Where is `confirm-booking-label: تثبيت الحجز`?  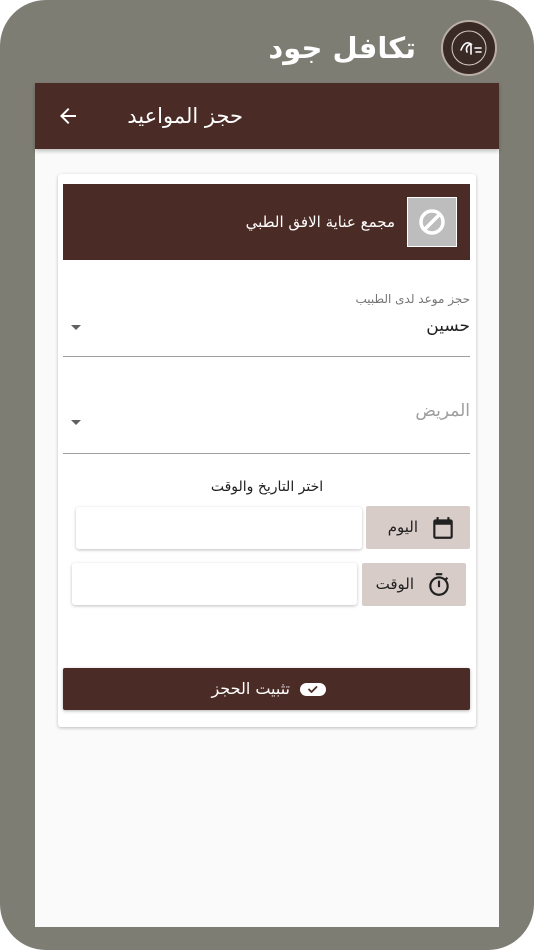 confirm-booking-label: تثبيت الحجز is located at coordinates (250, 688).